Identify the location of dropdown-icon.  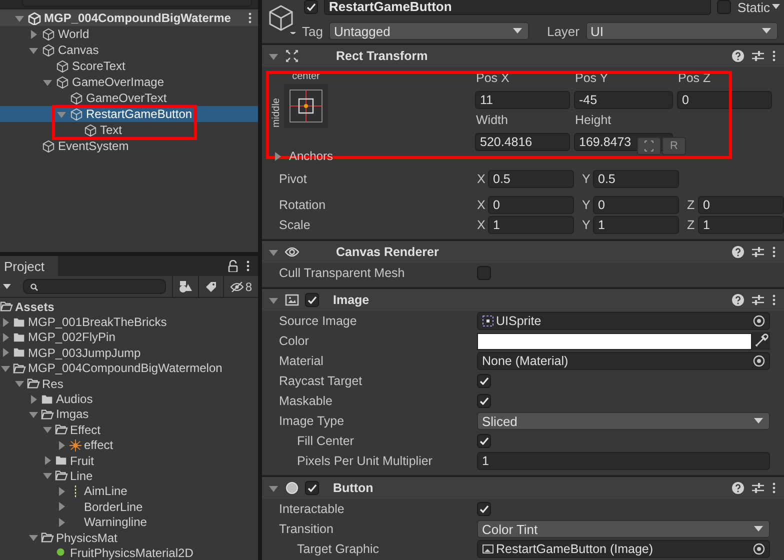
(7, 287).